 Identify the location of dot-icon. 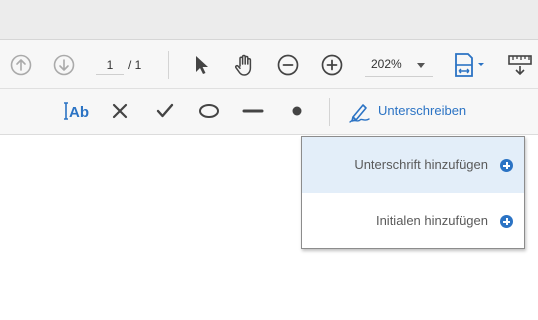
(297, 111).